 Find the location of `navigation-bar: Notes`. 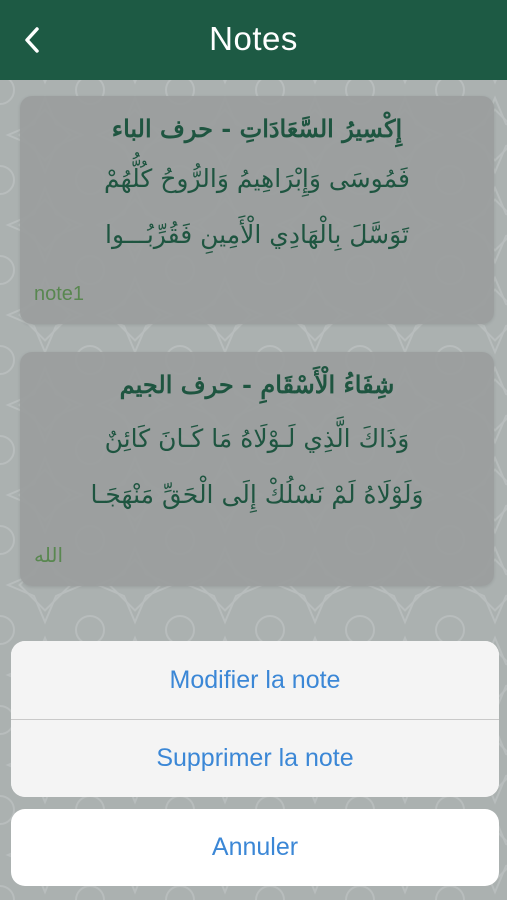

navigation-bar: Notes is located at coordinates (253, 40).